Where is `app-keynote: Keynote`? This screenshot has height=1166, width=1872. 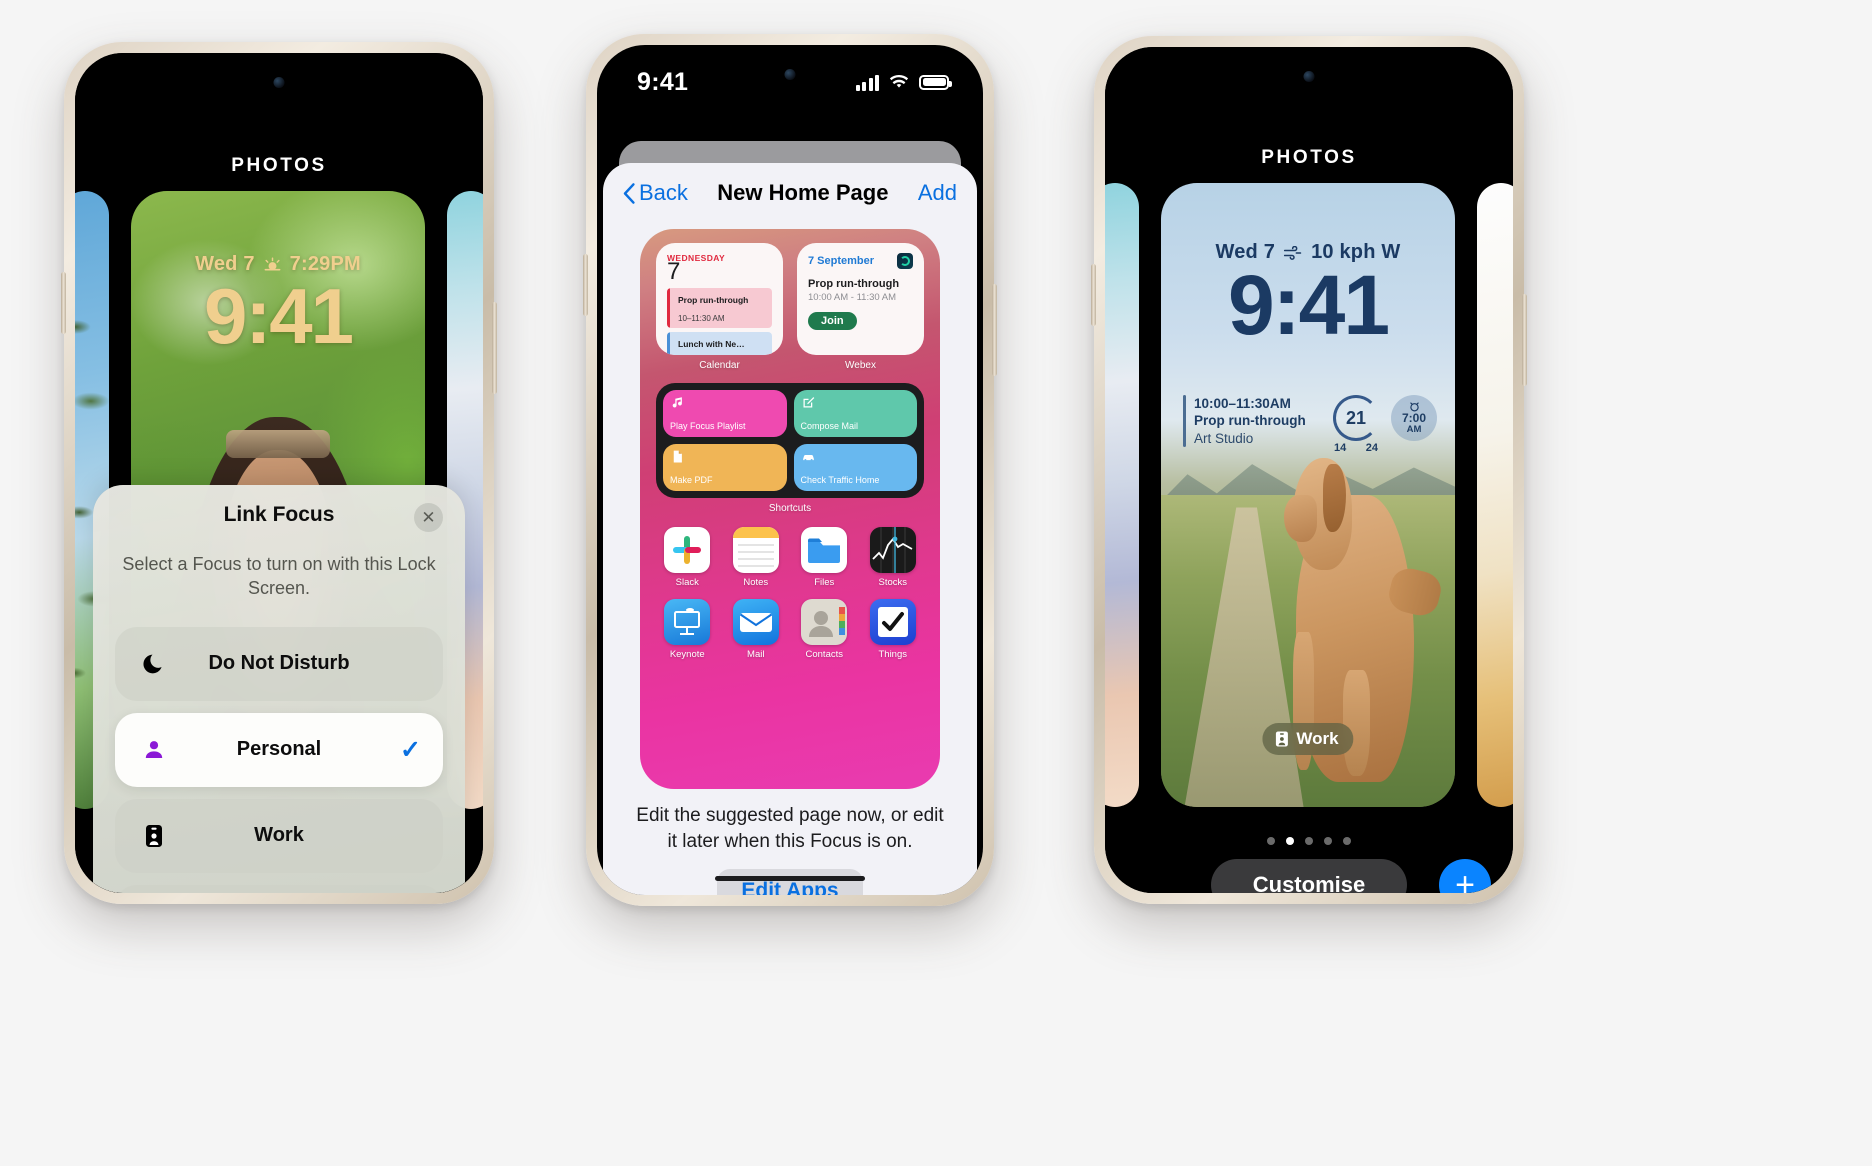
app-keynote: Keynote is located at coordinates (687, 629).